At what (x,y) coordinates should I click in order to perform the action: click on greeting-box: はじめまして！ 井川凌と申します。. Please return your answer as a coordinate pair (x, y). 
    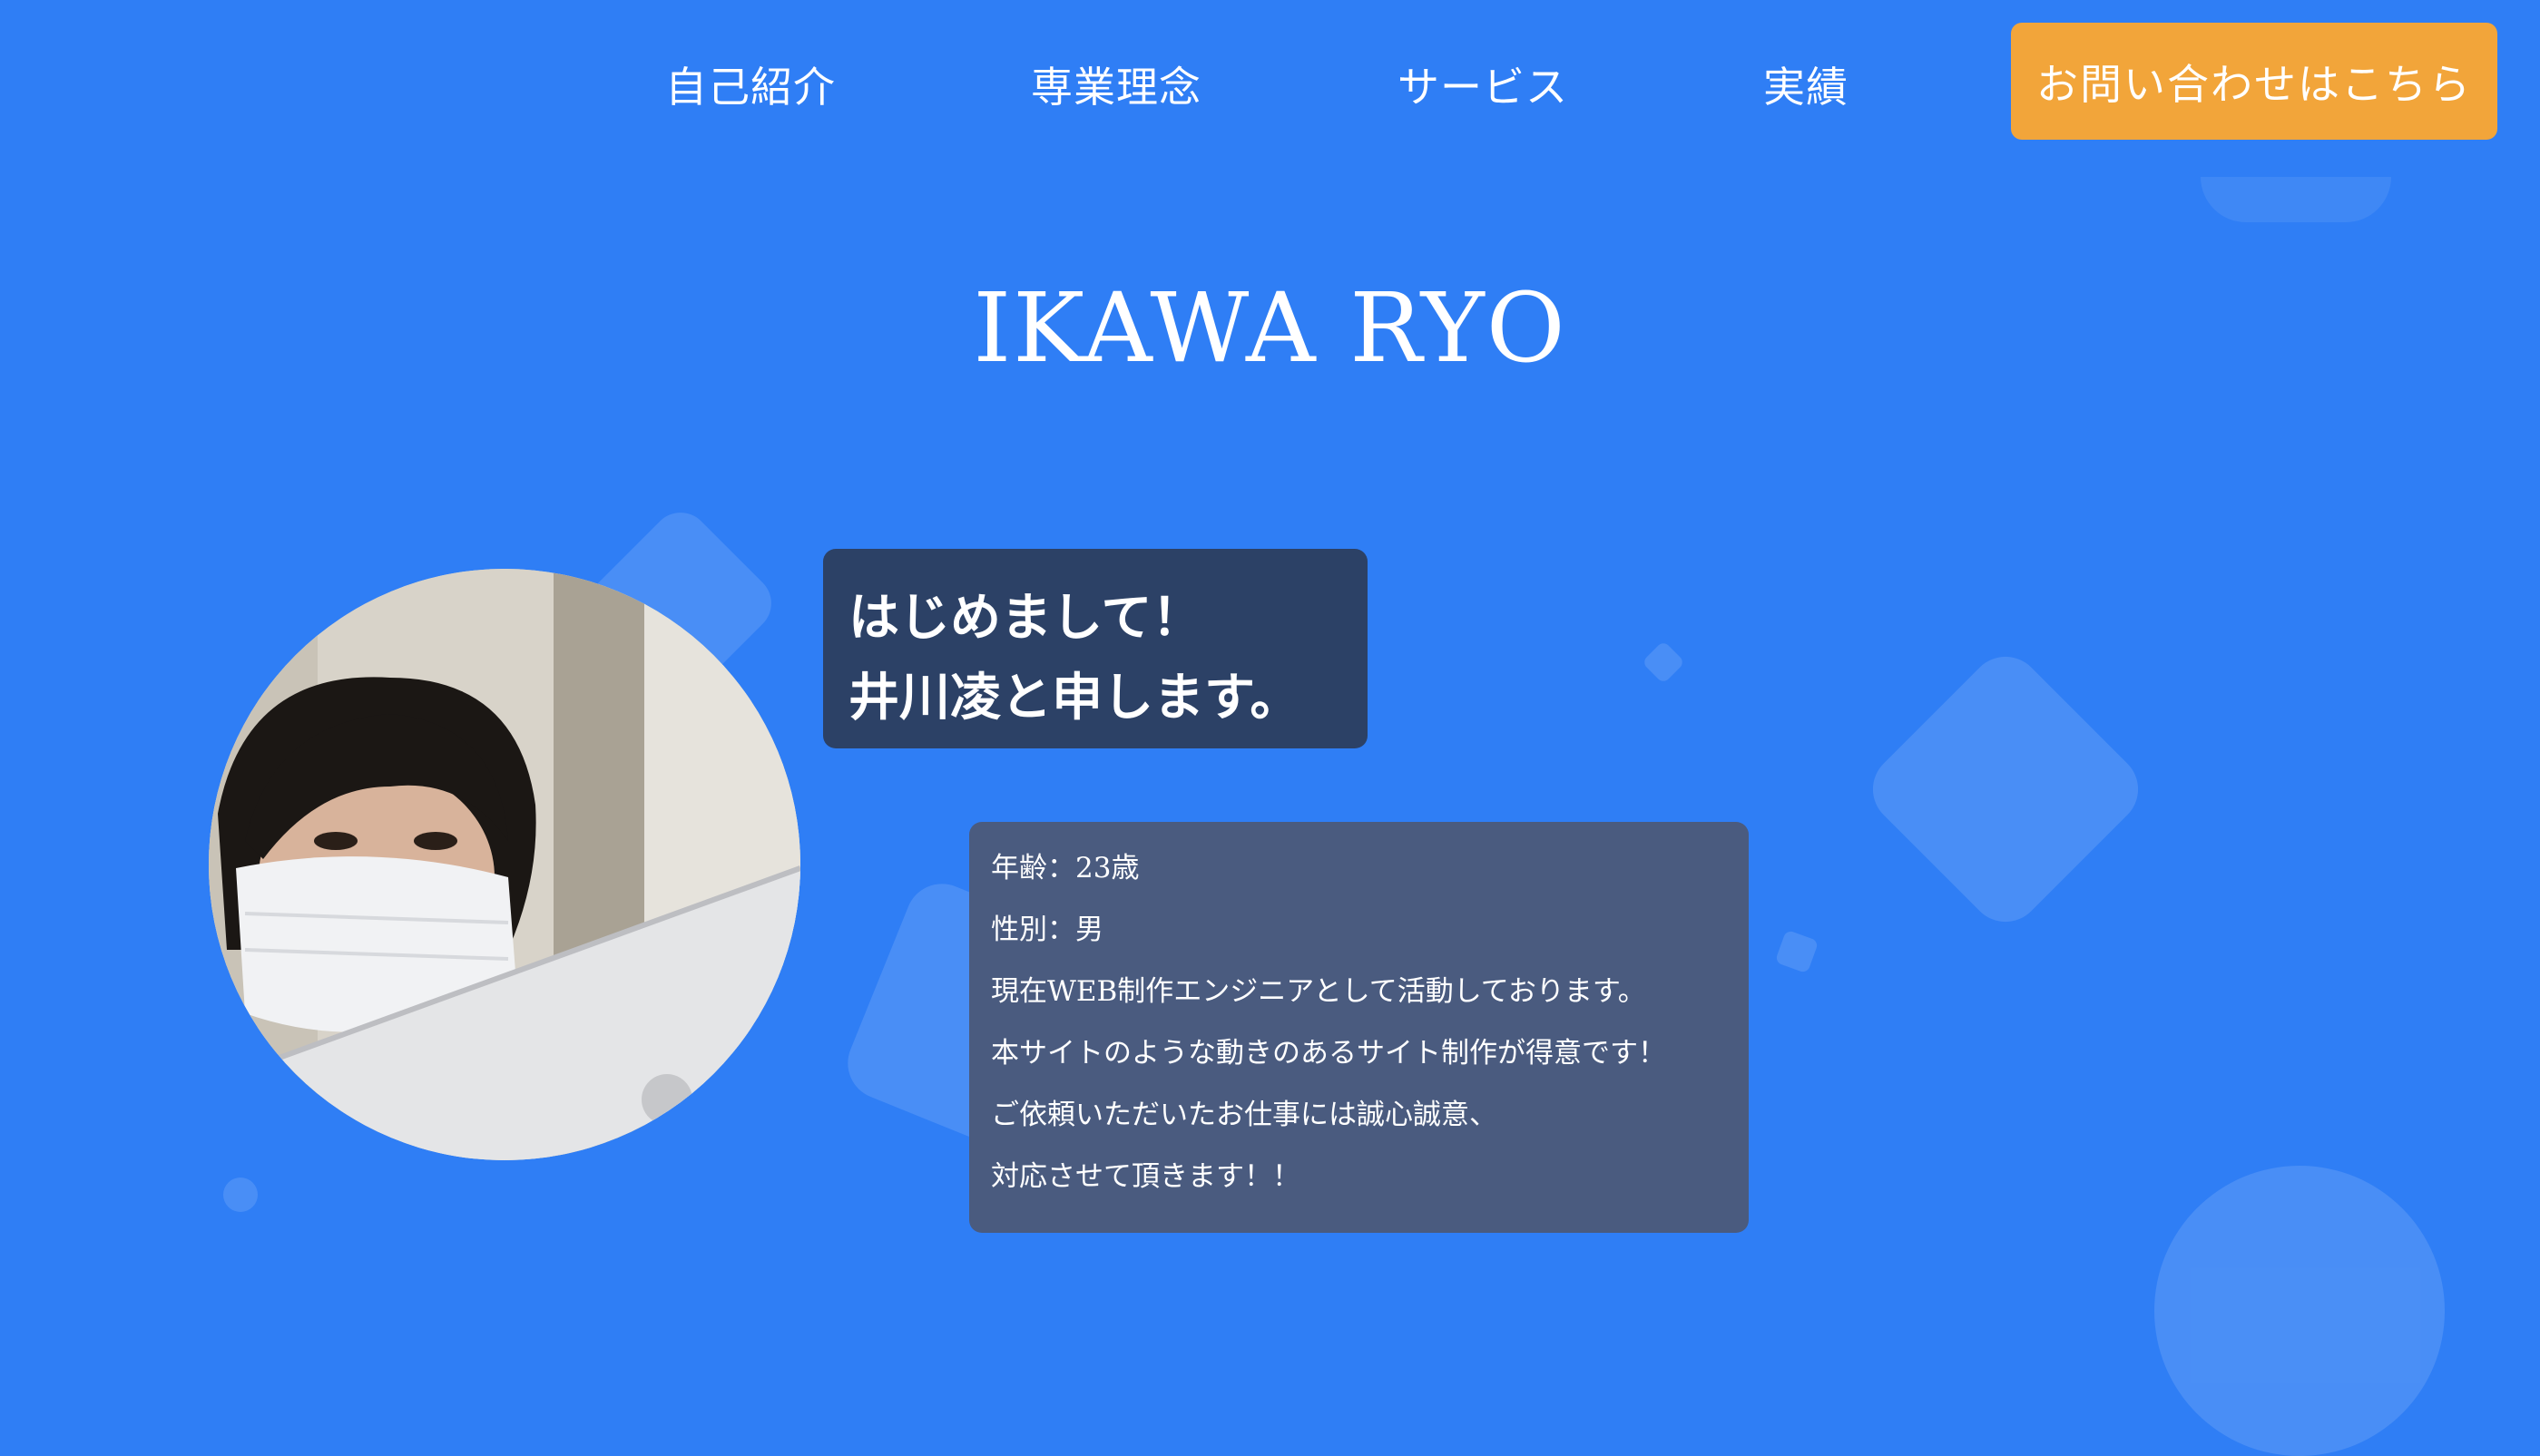
    Looking at the image, I should click on (1096, 649).